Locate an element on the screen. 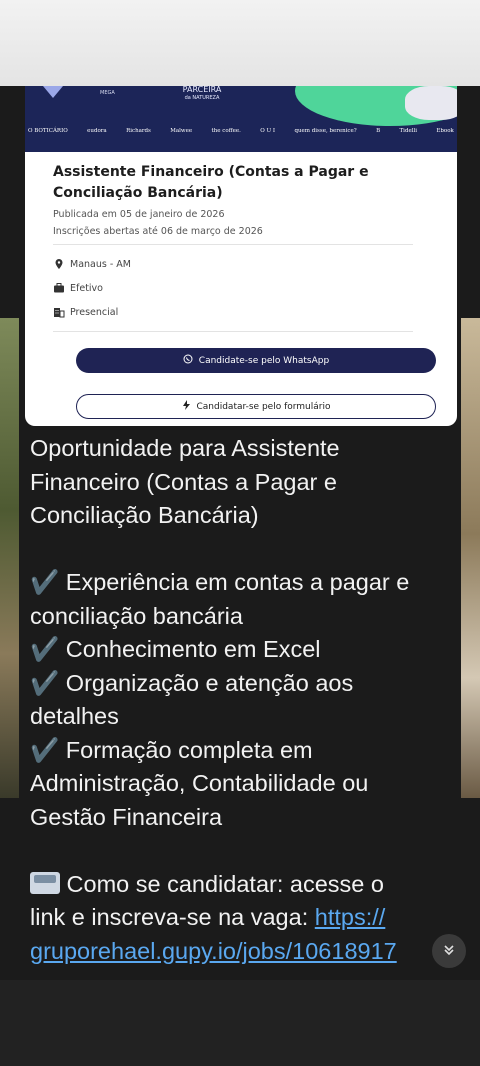 This screenshot has width=480, height=1066. message-line: Financeiro (Contas a Pagar e is located at coordinates (183, 481).